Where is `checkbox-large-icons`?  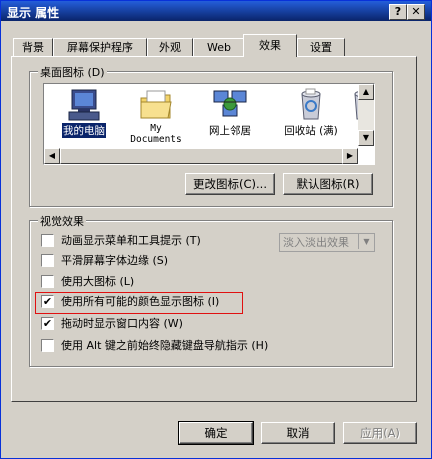
checkbox-large-icons is located at coordinates (47, 281).